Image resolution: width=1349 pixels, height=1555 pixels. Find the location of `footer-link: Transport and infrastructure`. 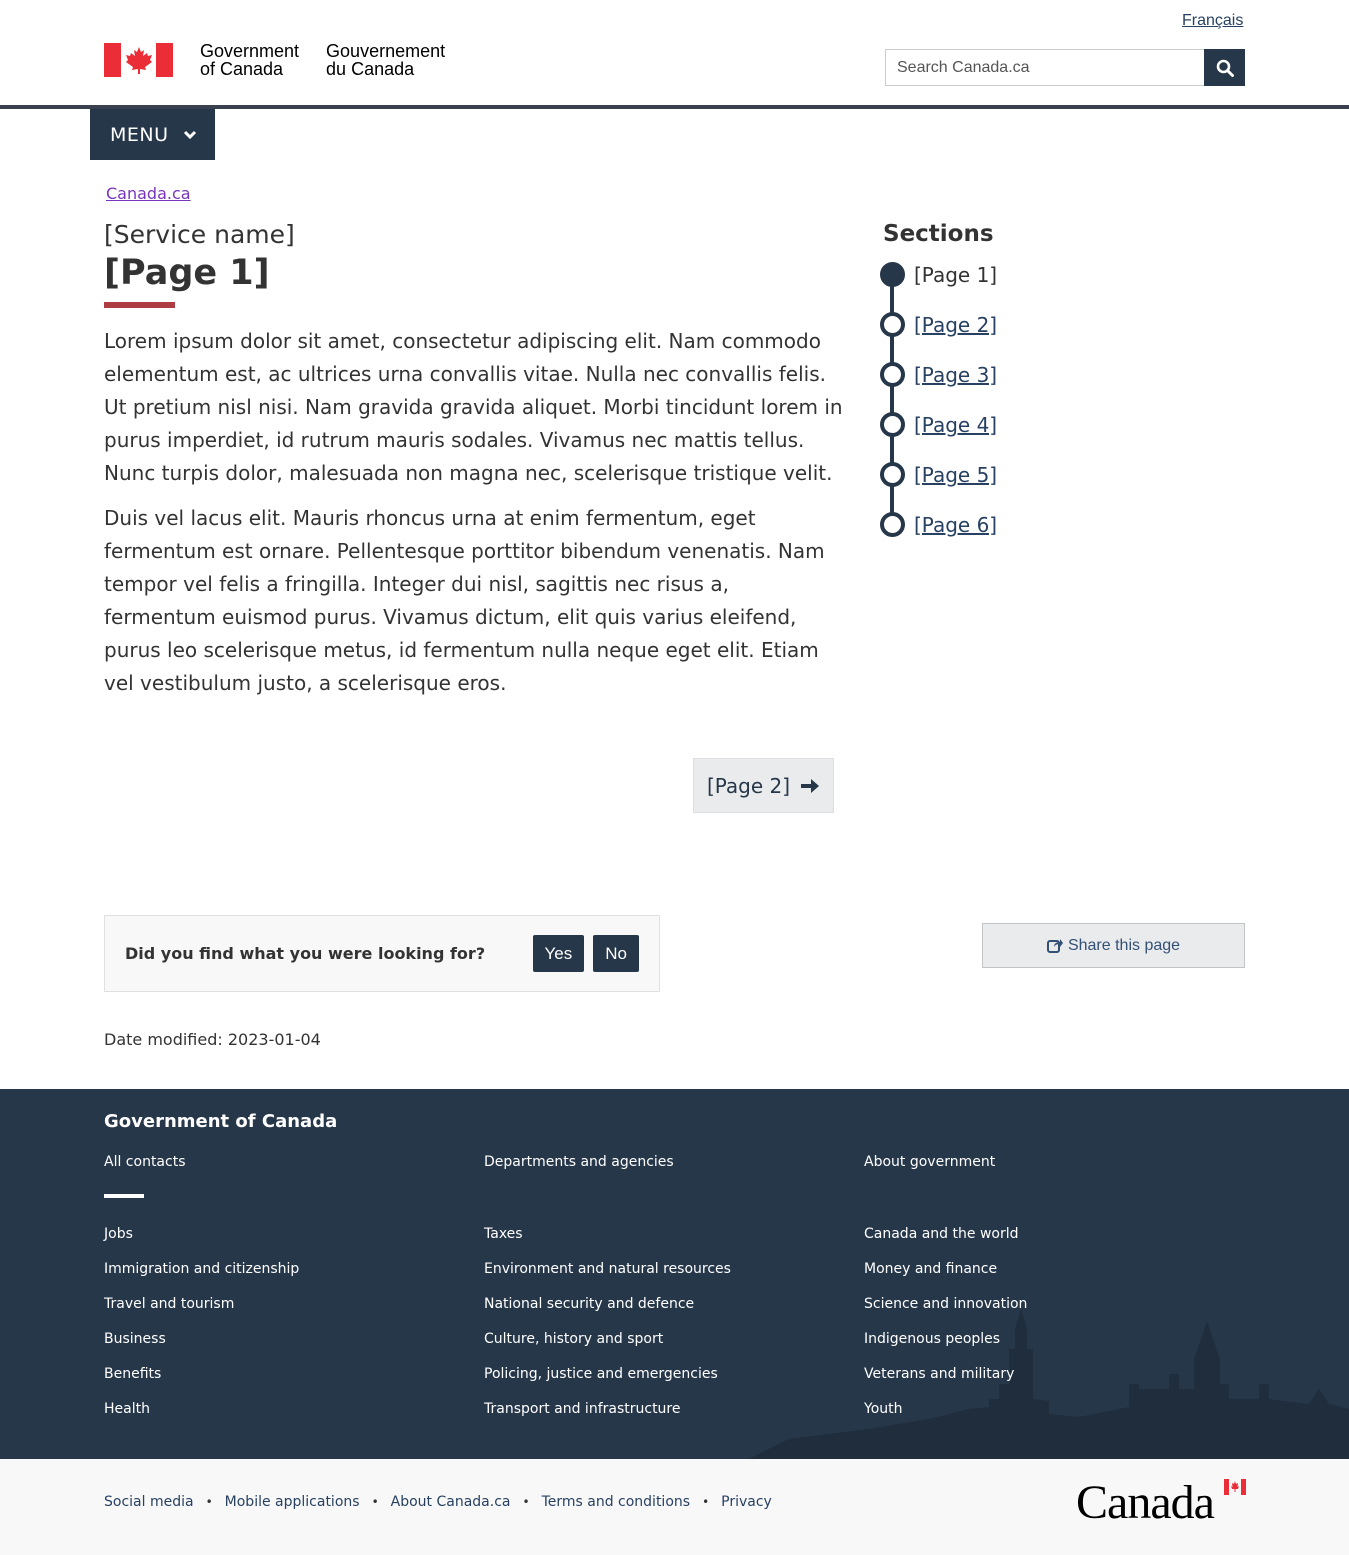

footer-link: Transport and infrastructure is located at coordinates (582, 1409).